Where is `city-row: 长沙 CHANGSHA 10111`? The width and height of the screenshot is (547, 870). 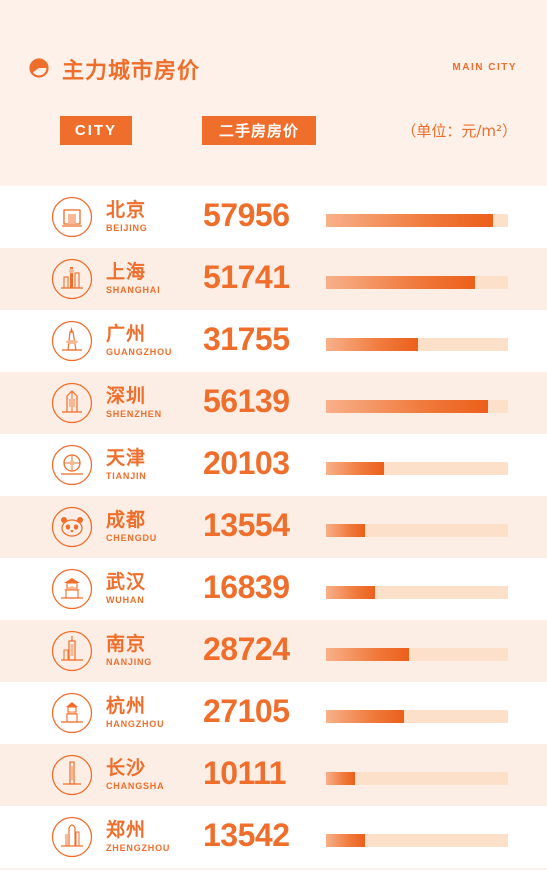 city-row: 长沙 CHANGSHA 10111 is located at coordinates (273, 775).